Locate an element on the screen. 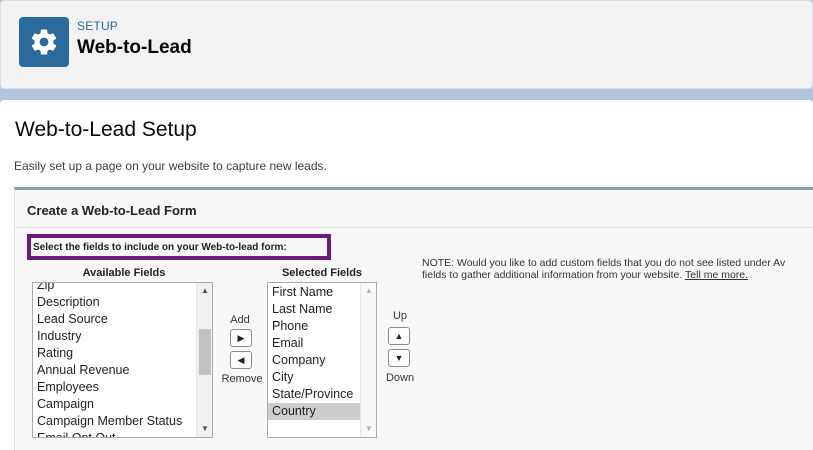 The height and width of the screenshot is (450, 813). list-item: Rating is located at coordinates (114, 353).